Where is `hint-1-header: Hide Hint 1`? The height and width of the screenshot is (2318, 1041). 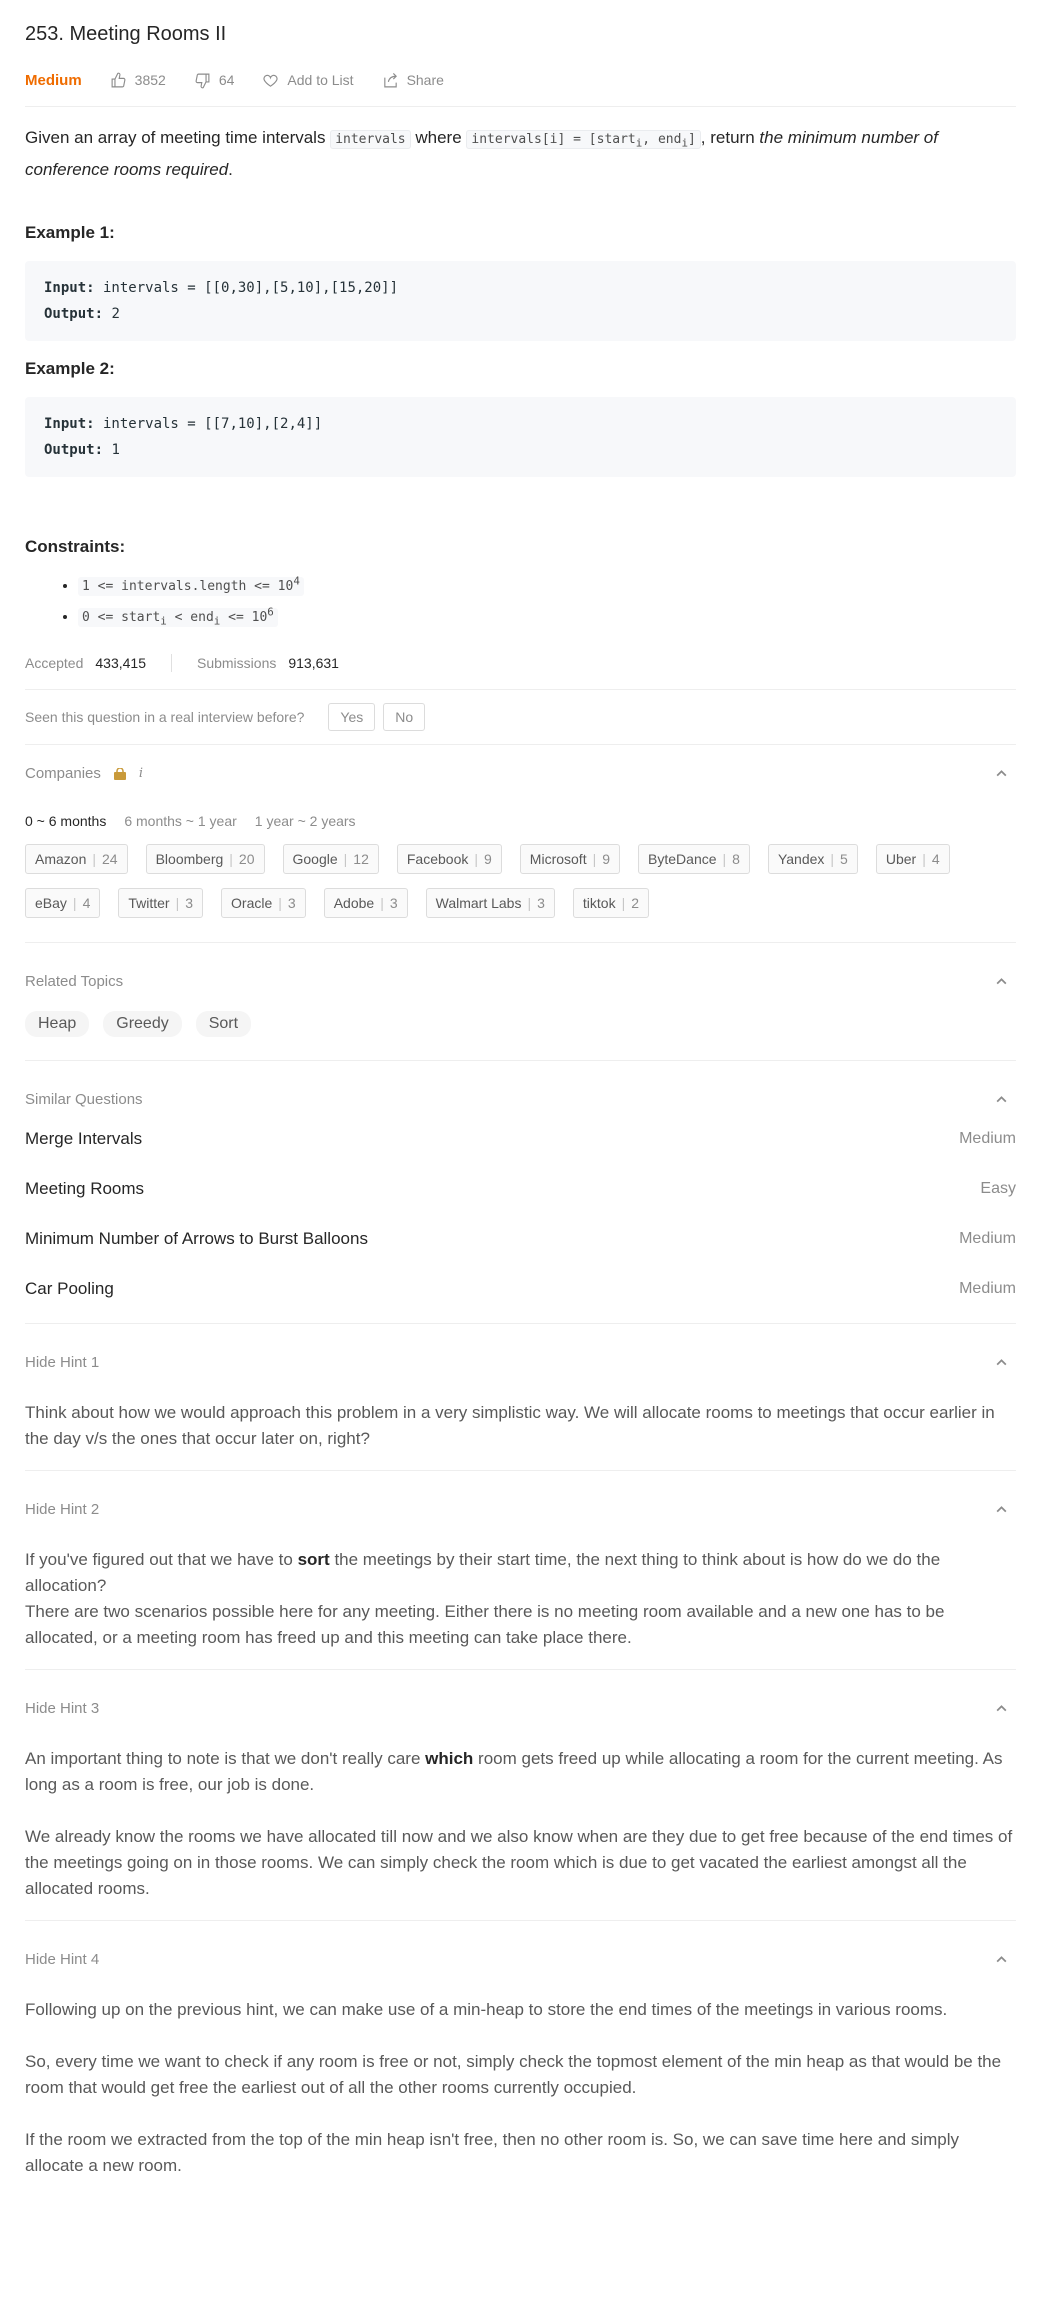
hint-1-header: Hide Hint 1 is located at coordinates (520, 1363).